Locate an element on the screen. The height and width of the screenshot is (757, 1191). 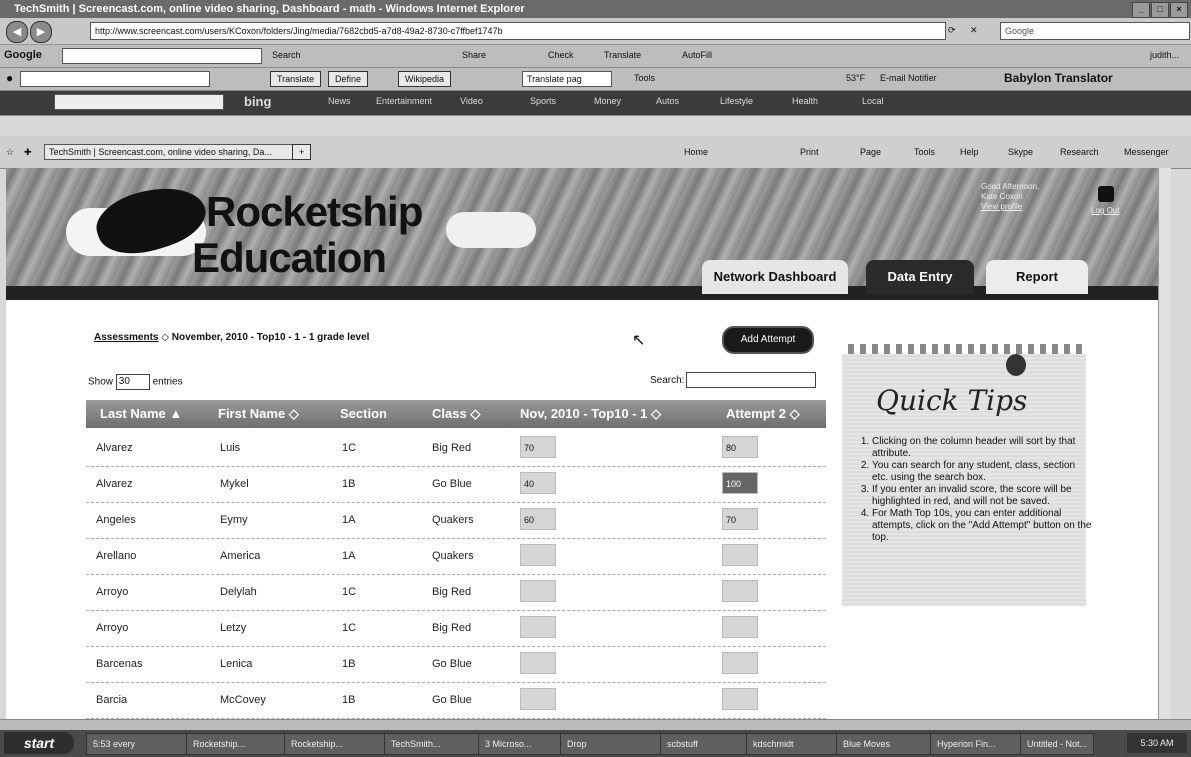
research-button: Research is located at coordinates (1079, 152).